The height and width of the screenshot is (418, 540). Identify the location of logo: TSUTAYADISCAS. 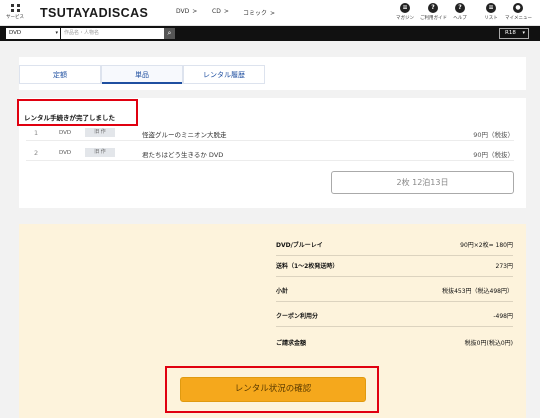
(94, 13).